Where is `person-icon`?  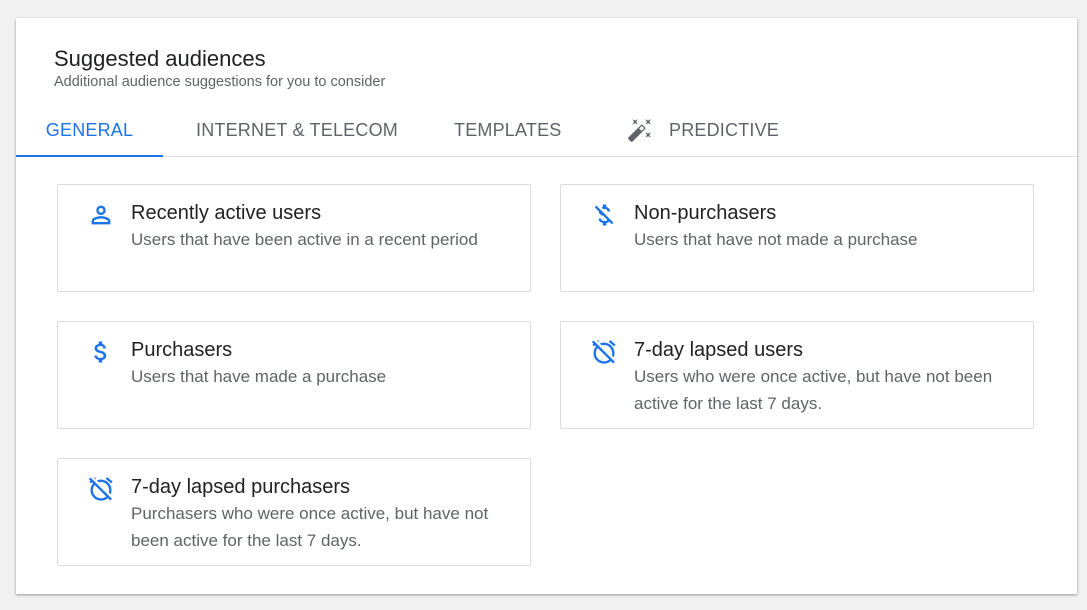 person-icon is located at coordinates (101, 215).